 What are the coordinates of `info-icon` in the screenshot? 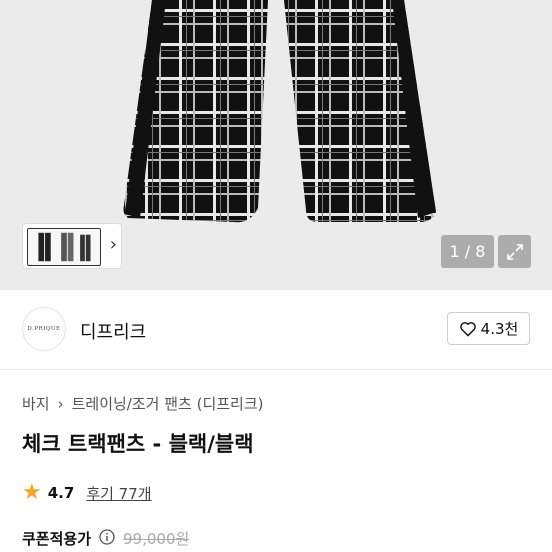 It's located at (107, 538).